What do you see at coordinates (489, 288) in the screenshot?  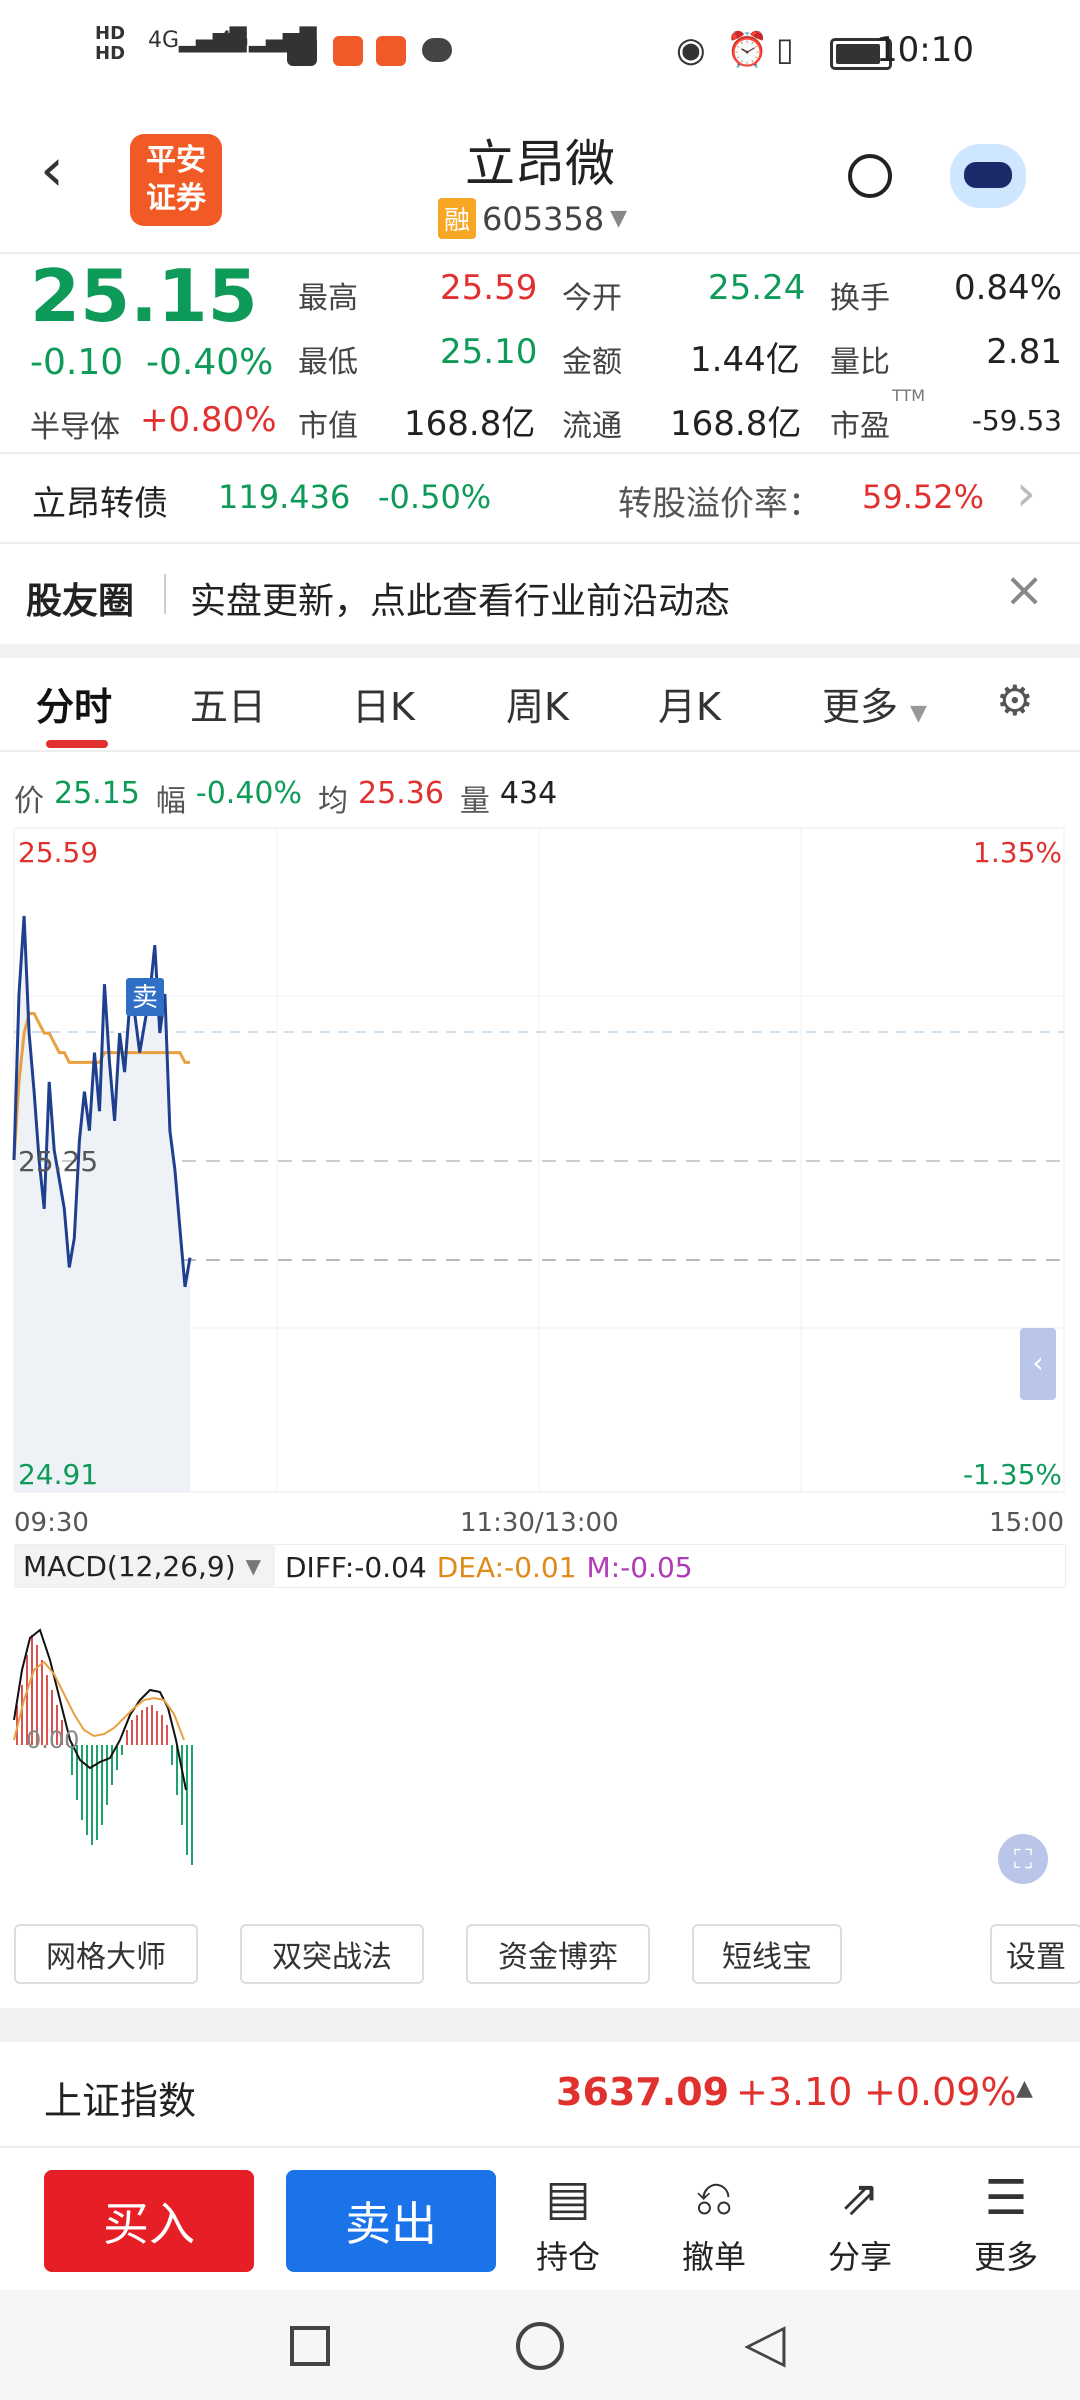 I see `high-value: 25.59` at bounding box center [489, 288].